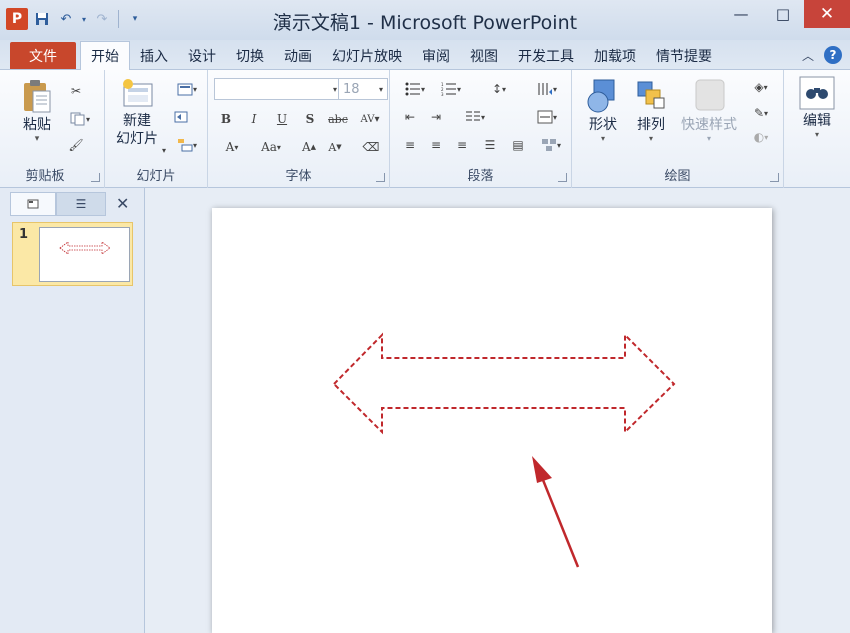 The image size is (850, 633). Describe the element at coordinates (156, 176) in the screenshot. I see `group-label-slides: 幻灯片` at that location.